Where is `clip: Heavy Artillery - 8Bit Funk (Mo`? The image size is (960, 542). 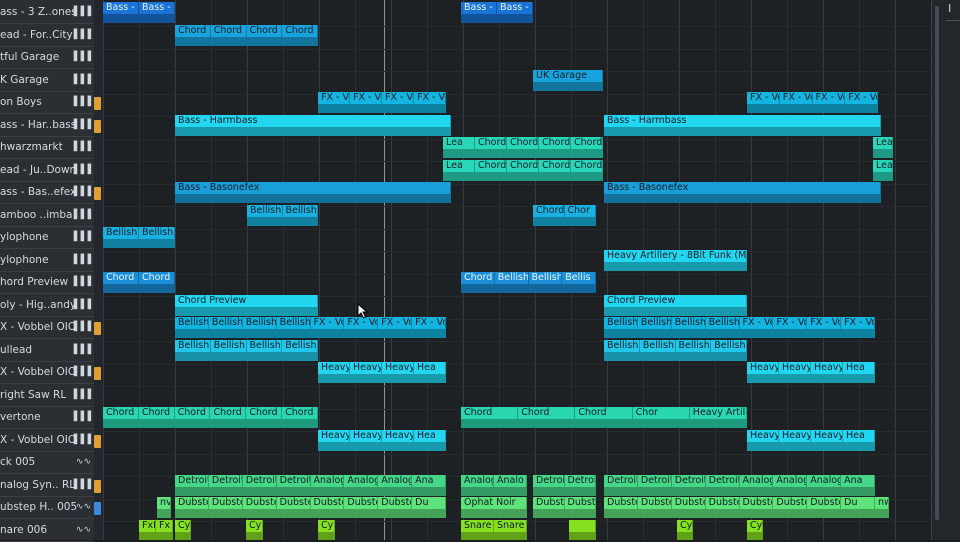
clip: Heavy Artillery - 8Bit Funk (Mo is located at coordinates (675, 260).